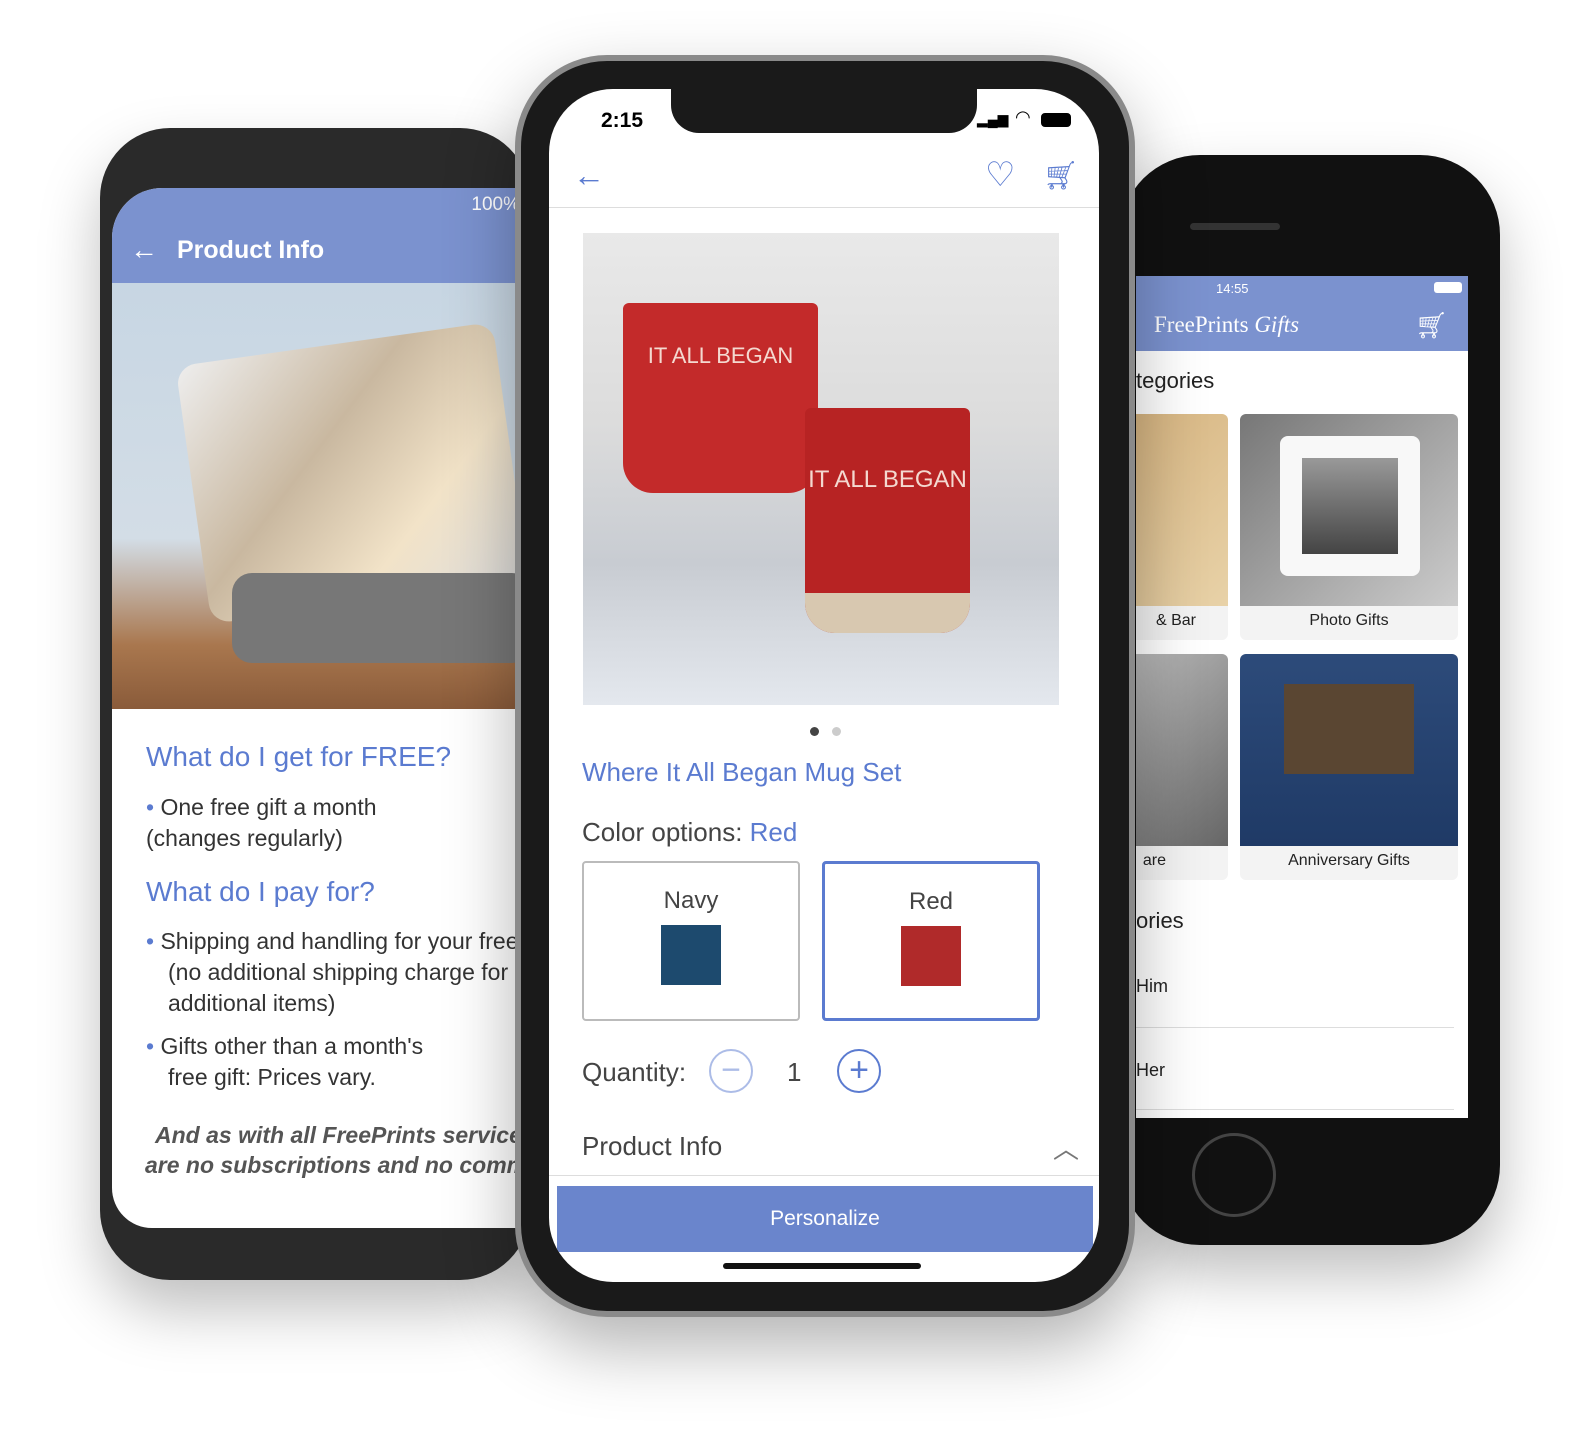  Describe the element at coordinates (1302, 313) in the screenshot. I see `app-header: 14:55 FreePrints Gifts 🛒︎` at that location.